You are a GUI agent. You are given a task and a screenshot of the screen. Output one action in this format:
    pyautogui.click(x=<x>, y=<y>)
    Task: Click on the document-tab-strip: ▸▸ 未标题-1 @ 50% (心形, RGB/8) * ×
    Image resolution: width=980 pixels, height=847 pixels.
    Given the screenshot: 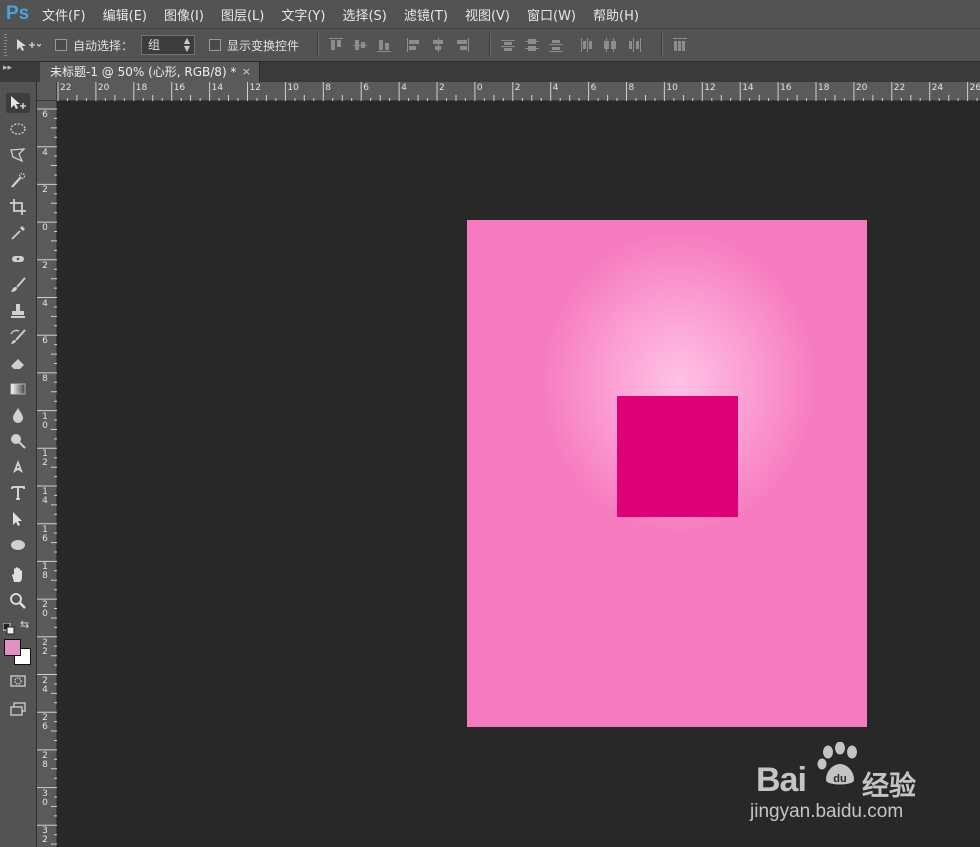 What is the action you would take?
    pyautogui.click(x=490, y=72)
    